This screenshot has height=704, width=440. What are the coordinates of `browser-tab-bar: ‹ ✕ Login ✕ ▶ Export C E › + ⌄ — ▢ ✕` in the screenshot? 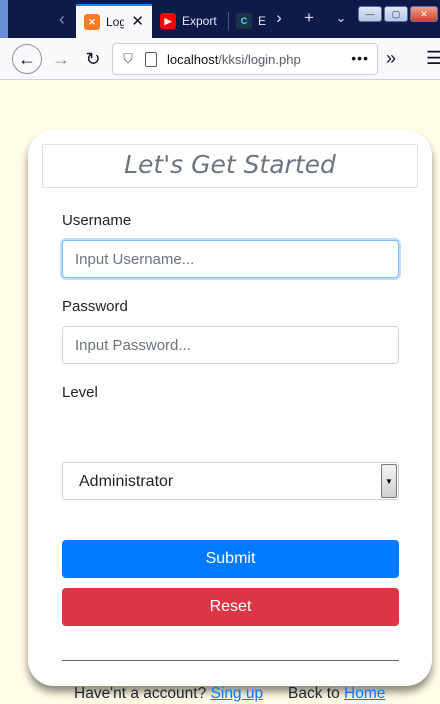 It's located at (220, 19).